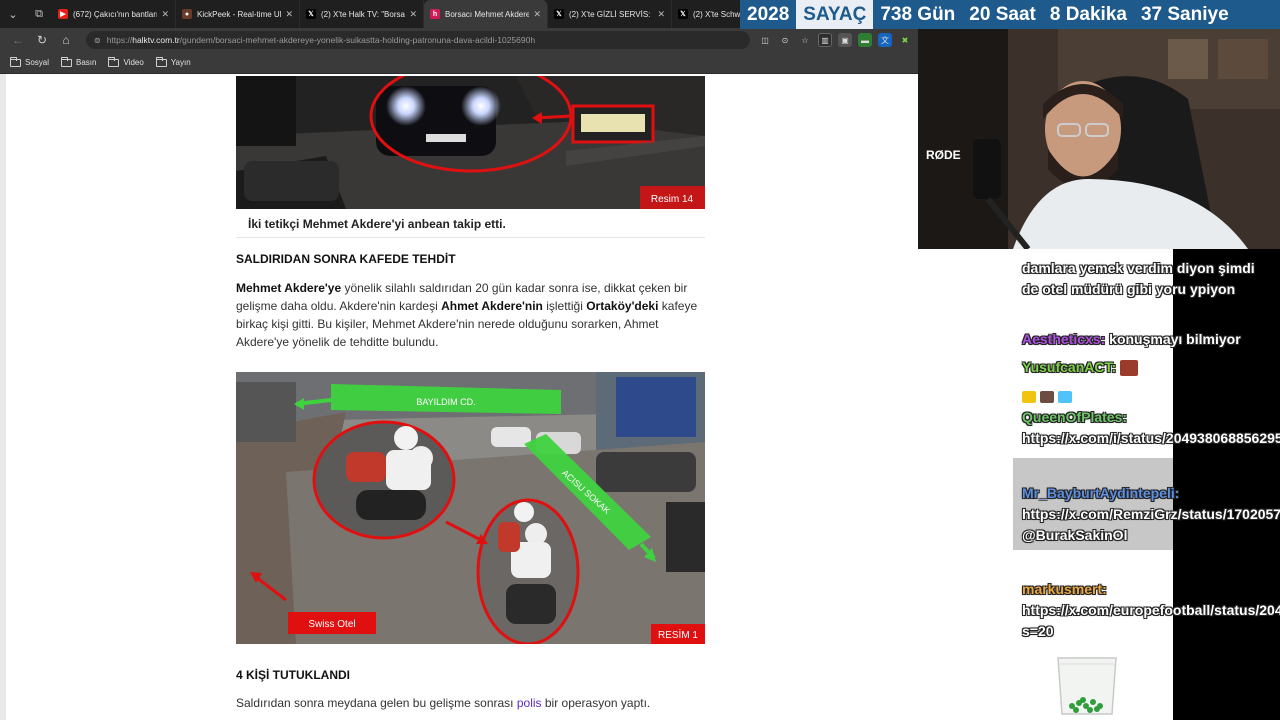 The image size is (1280, 720). I want to click on image1-badge: Resim 14, so click(672, 199).